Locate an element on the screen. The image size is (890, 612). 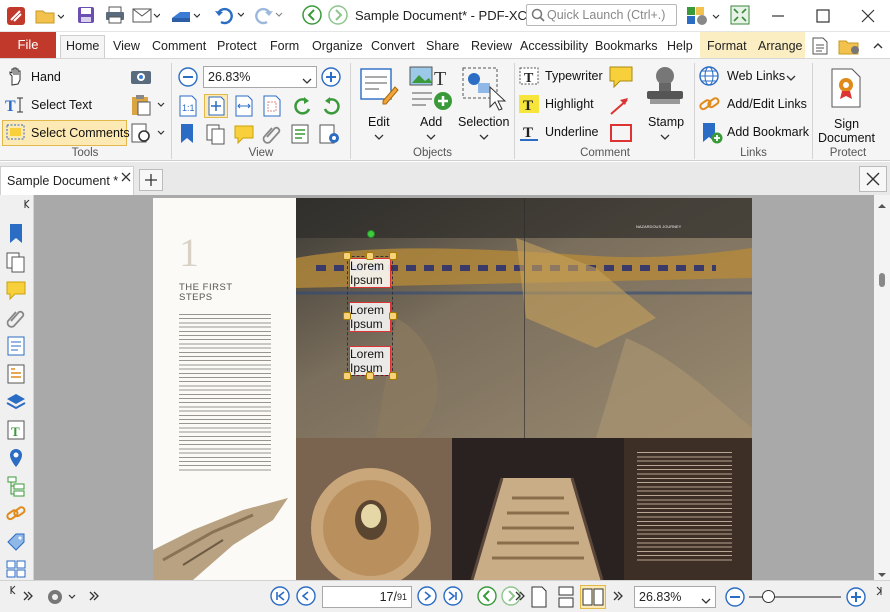
tab-review: Review is located at coordinates (491, 47).